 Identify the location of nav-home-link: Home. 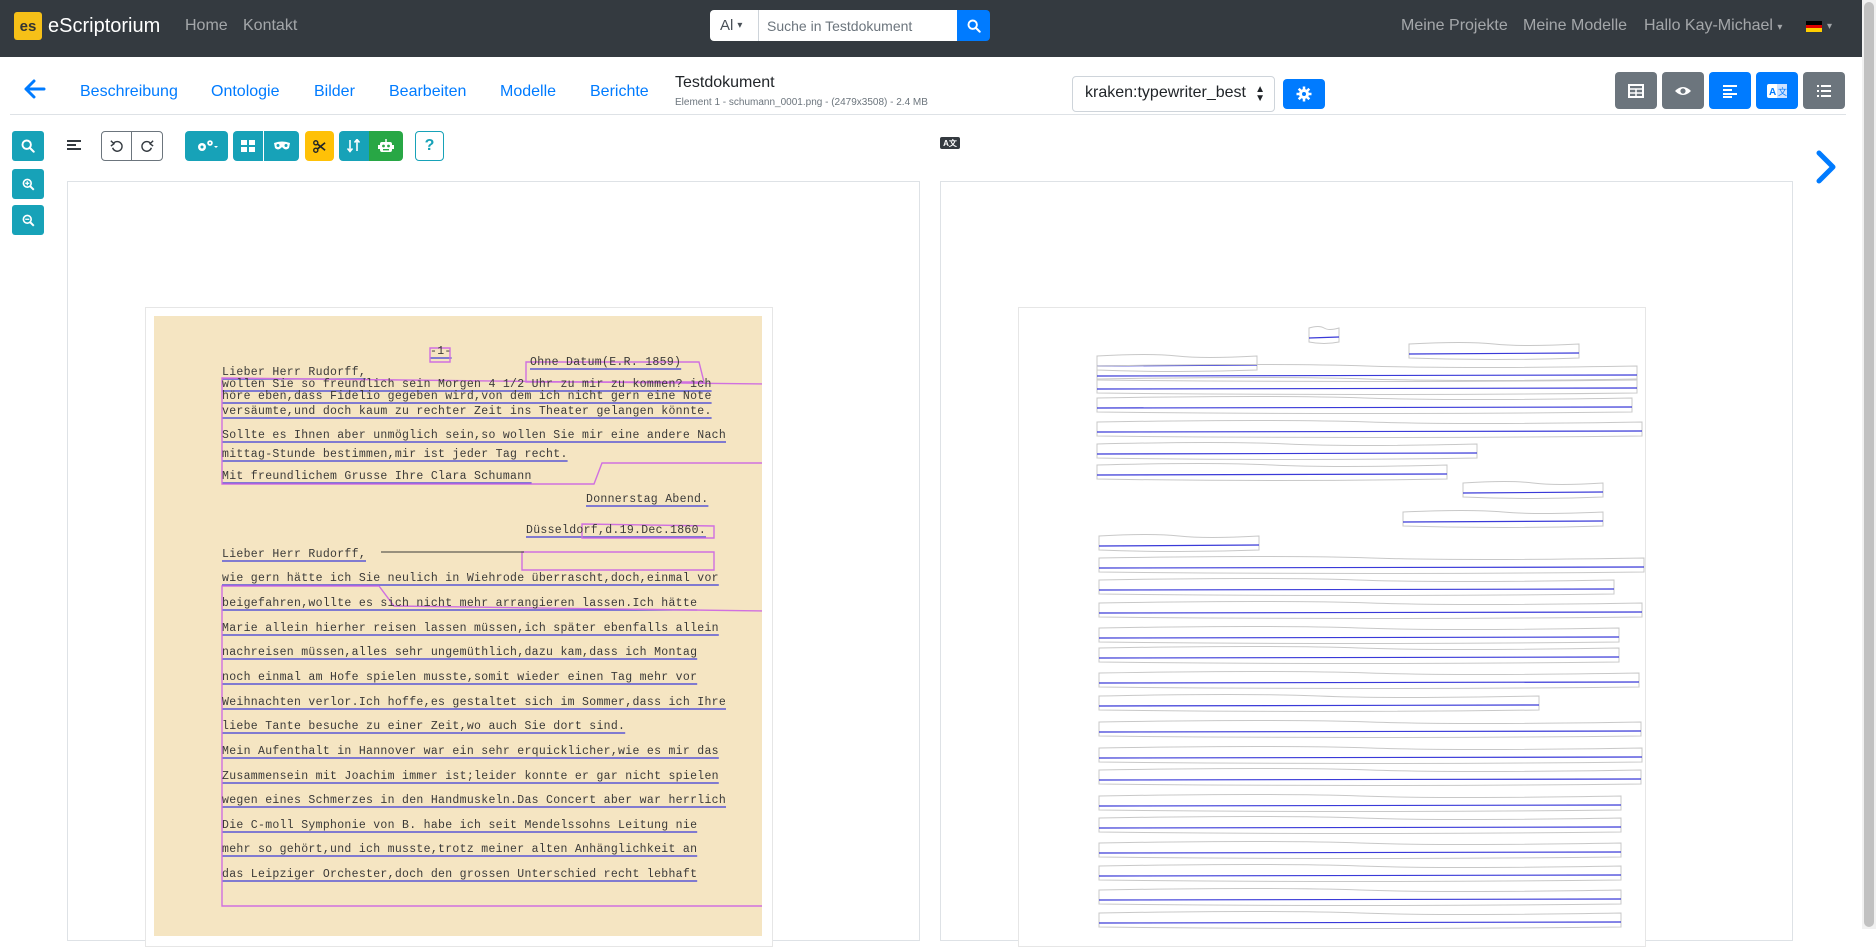
(206, 26).